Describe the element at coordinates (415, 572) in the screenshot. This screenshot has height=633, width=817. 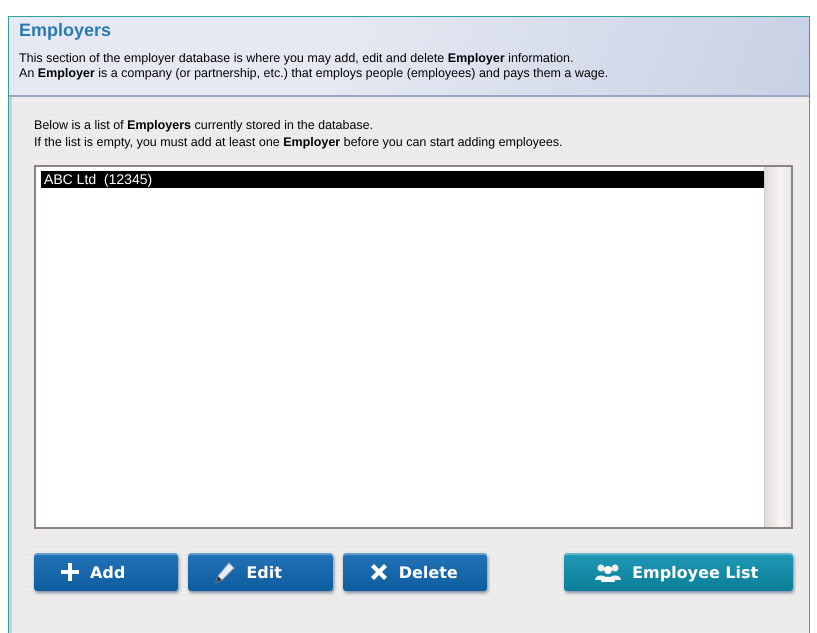
I see `delete-button: Delete` at that location.